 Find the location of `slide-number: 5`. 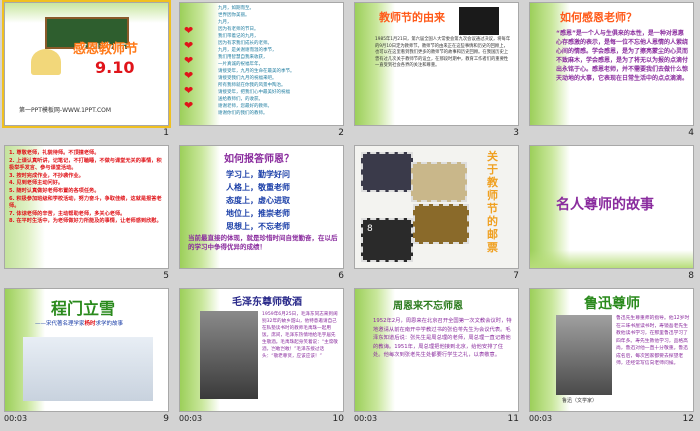

slide-number: 5 is located at coordinates (166, 276).